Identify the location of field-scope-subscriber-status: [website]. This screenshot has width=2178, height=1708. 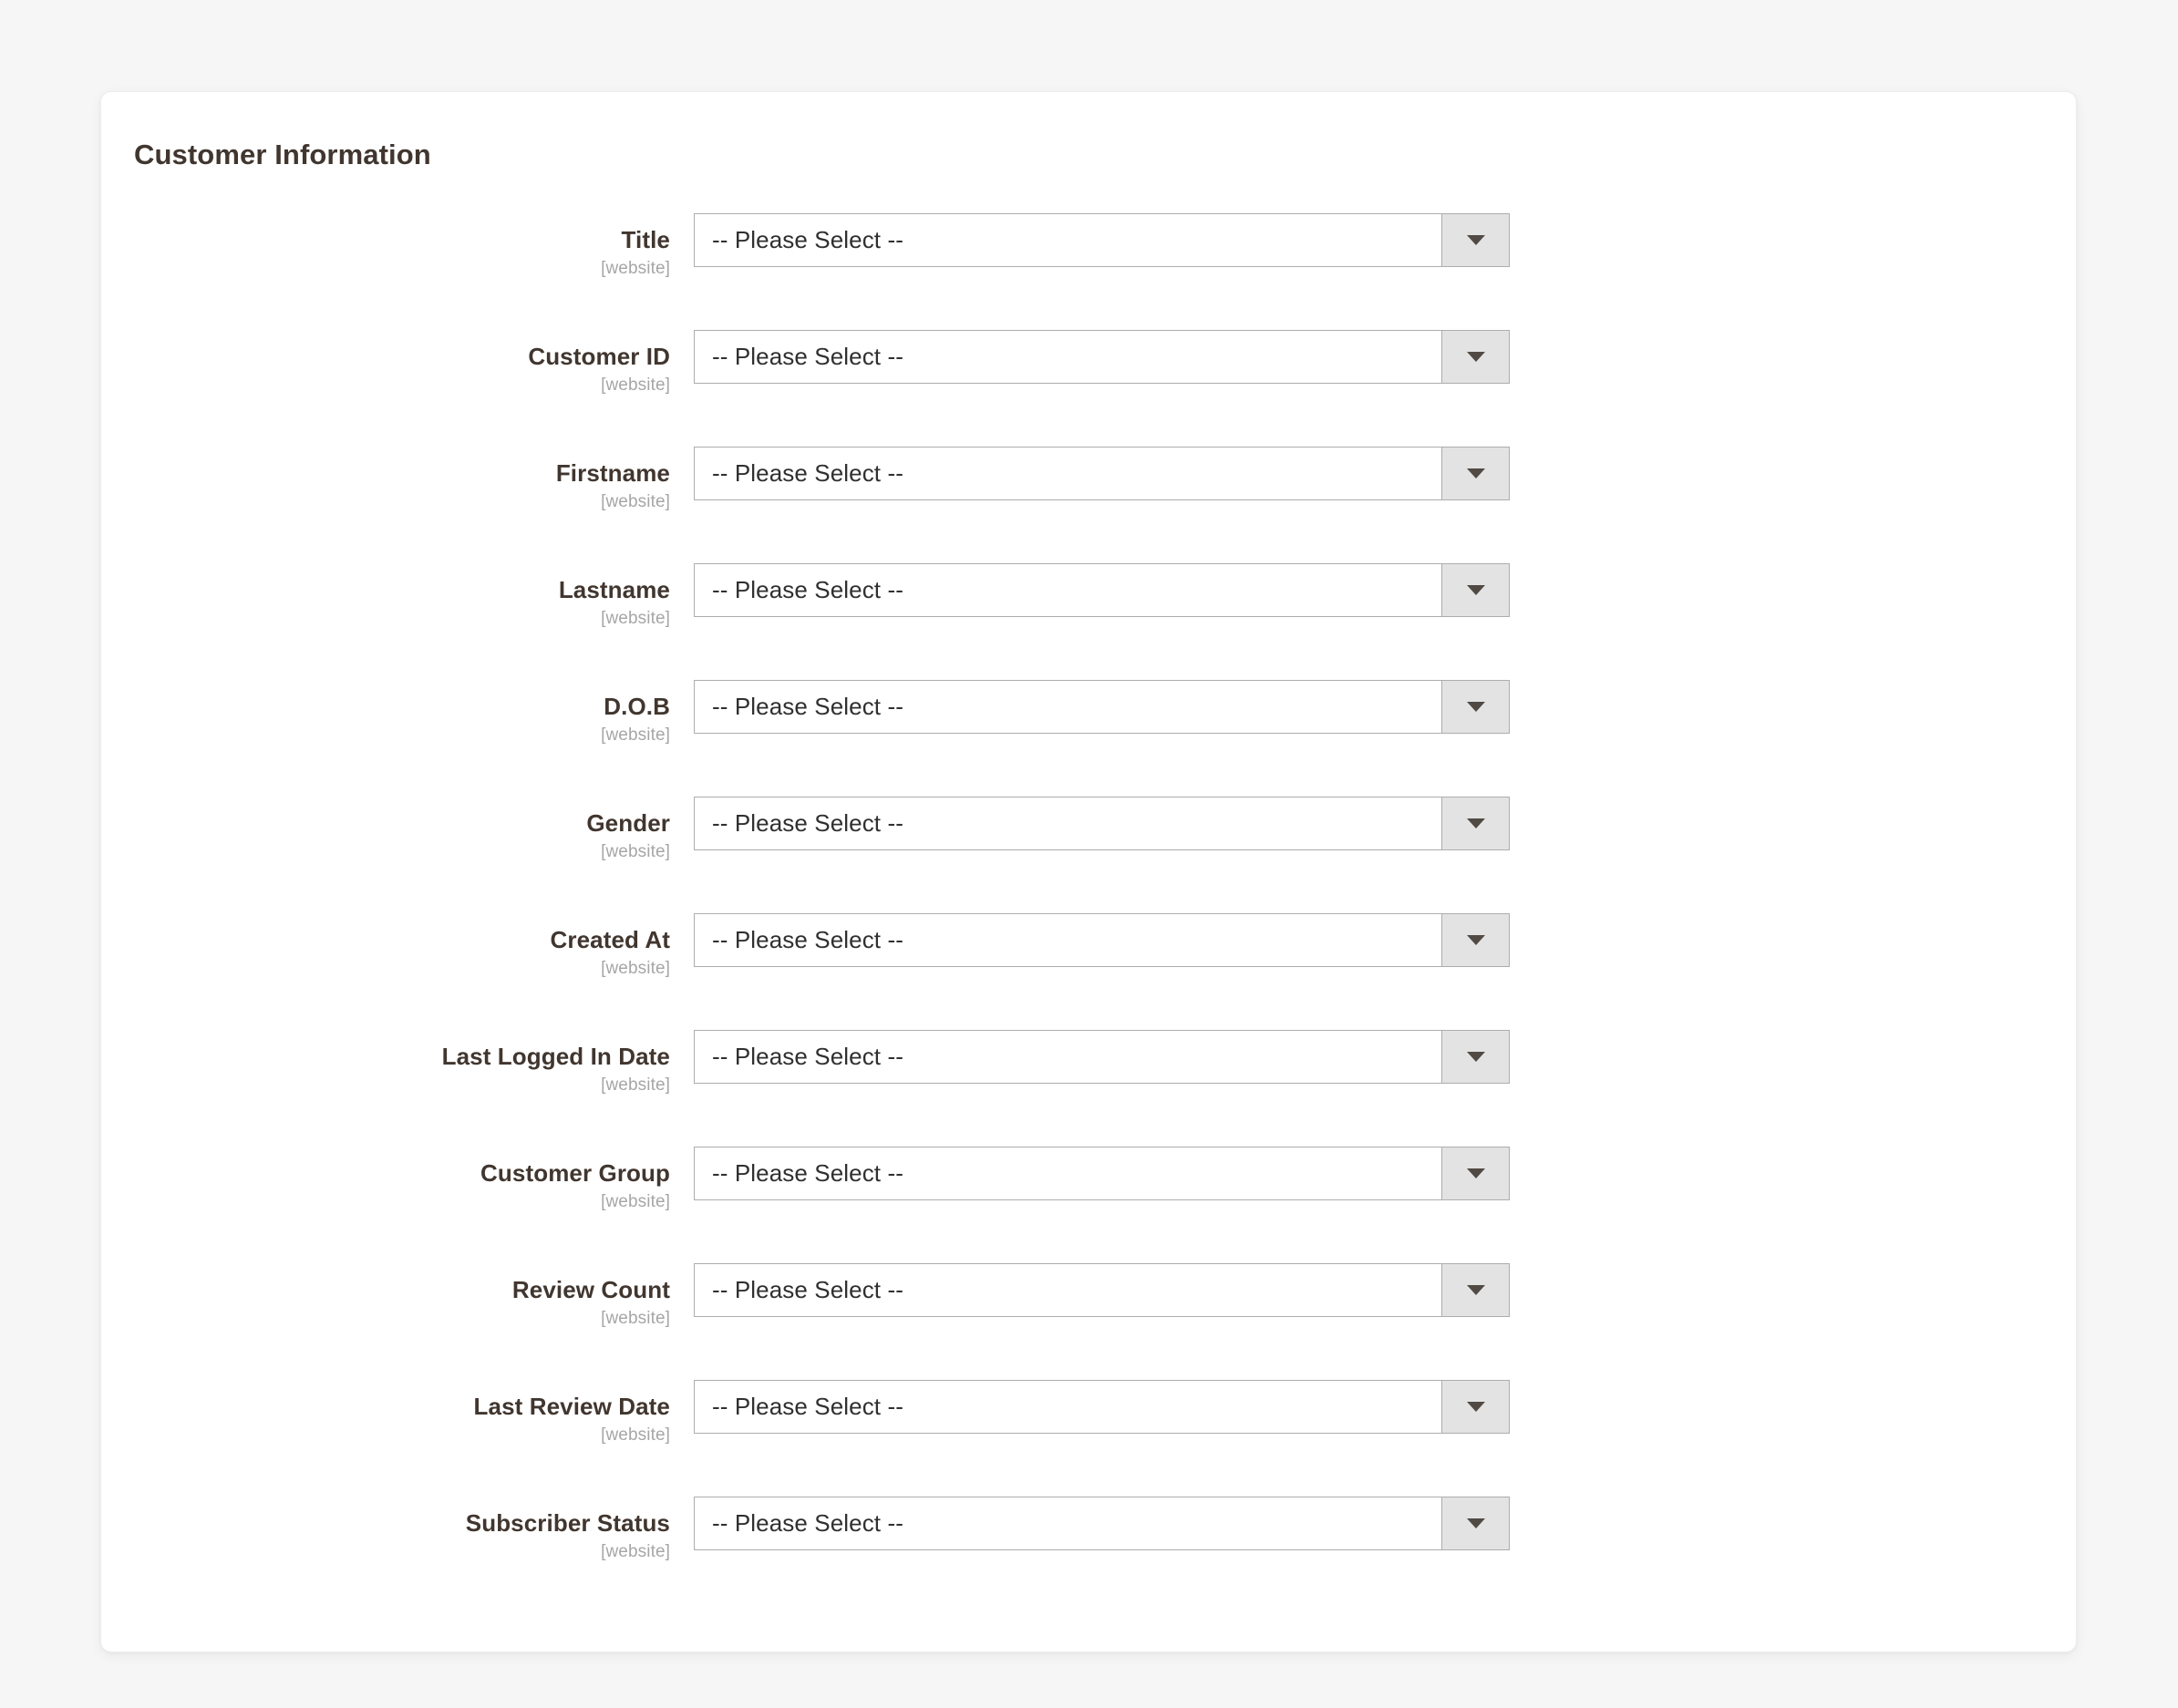
(635, 1551).